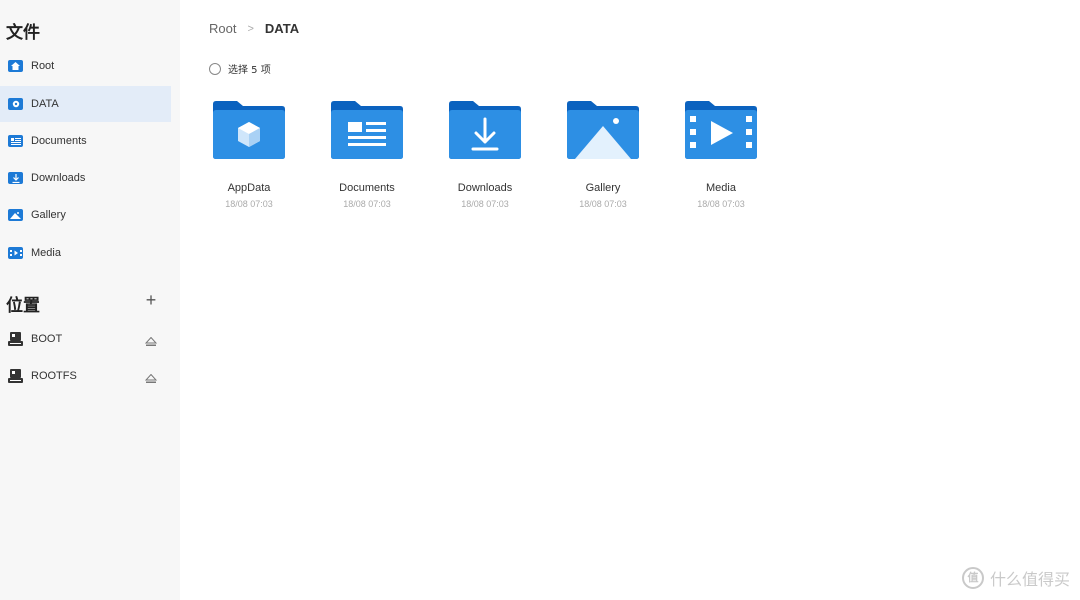 The width and height of the screenshot is (1080, 600). What do you see at coordinates (721, 188) in the screenshot?
I see `folder-name: Media` at bounding box center [721, 188].